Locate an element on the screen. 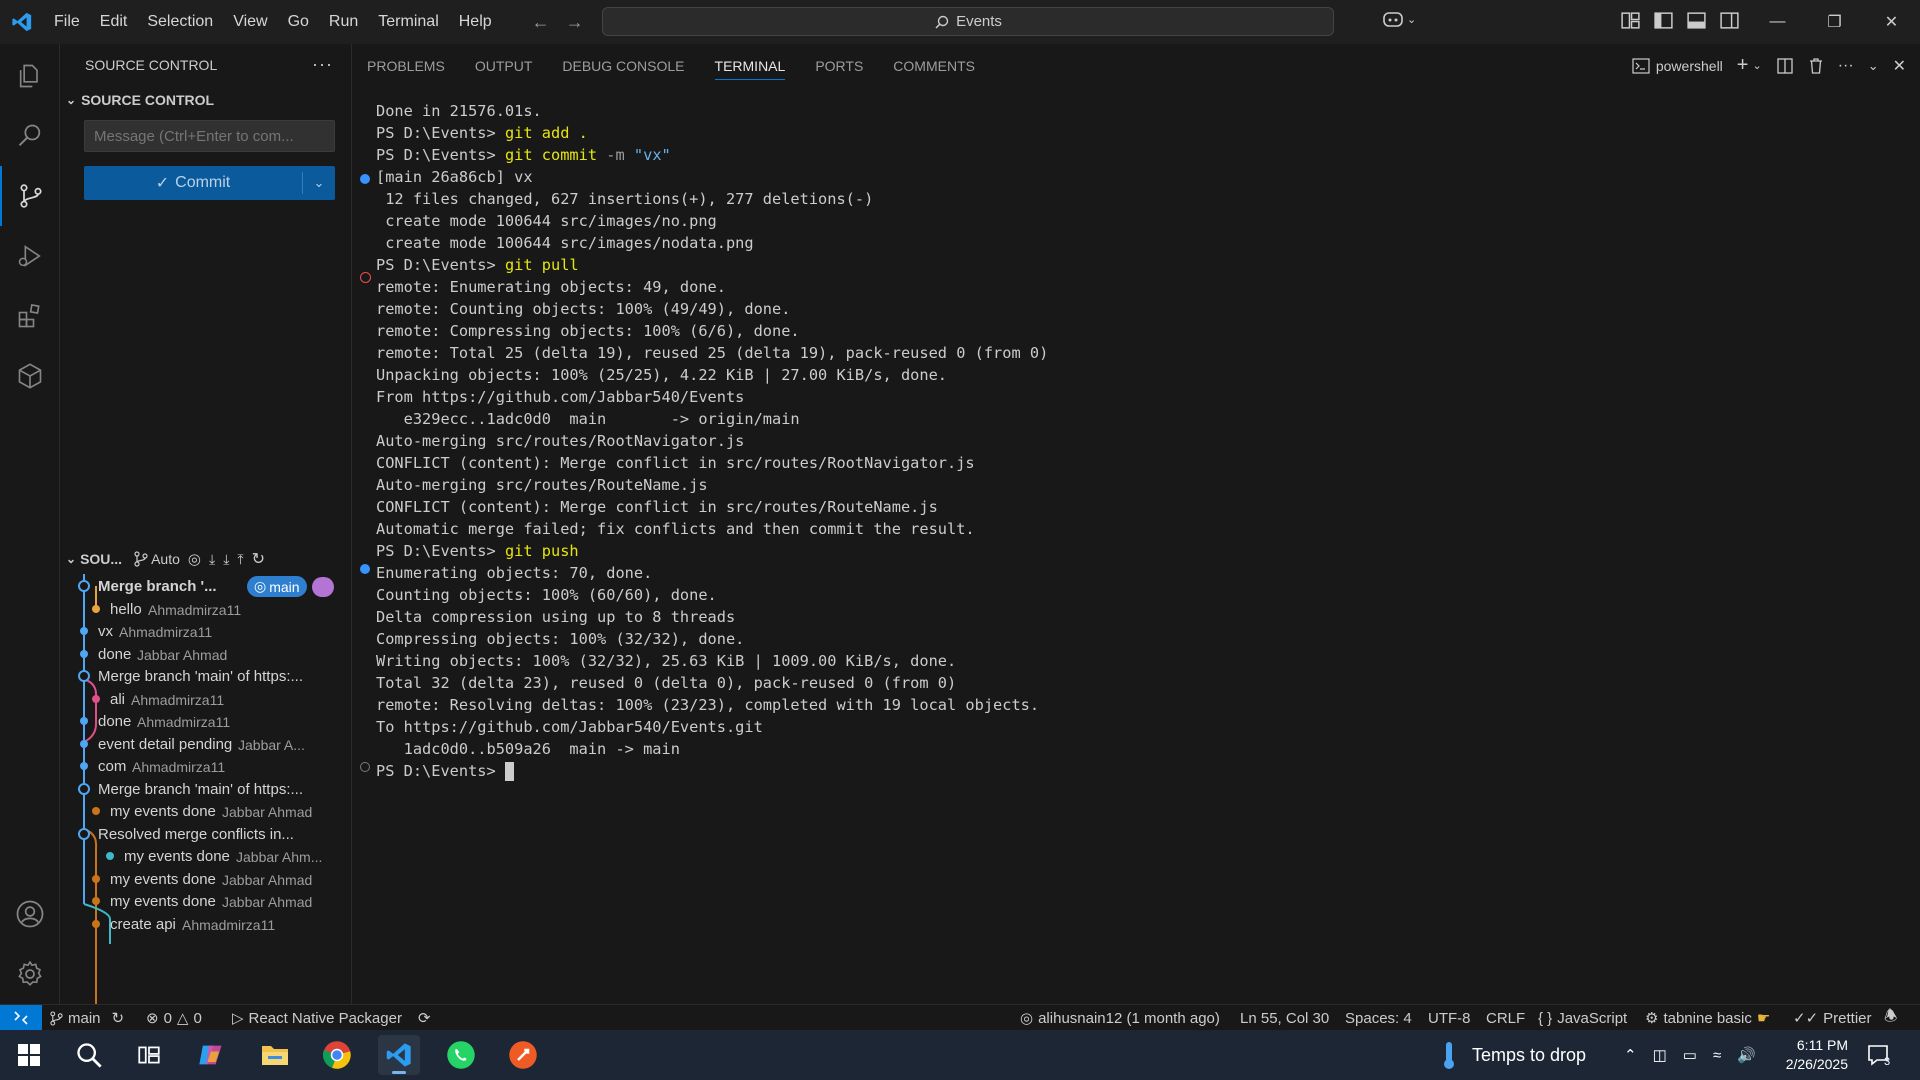  forward-arrow-icon: → is located at coordinates (575, 22).